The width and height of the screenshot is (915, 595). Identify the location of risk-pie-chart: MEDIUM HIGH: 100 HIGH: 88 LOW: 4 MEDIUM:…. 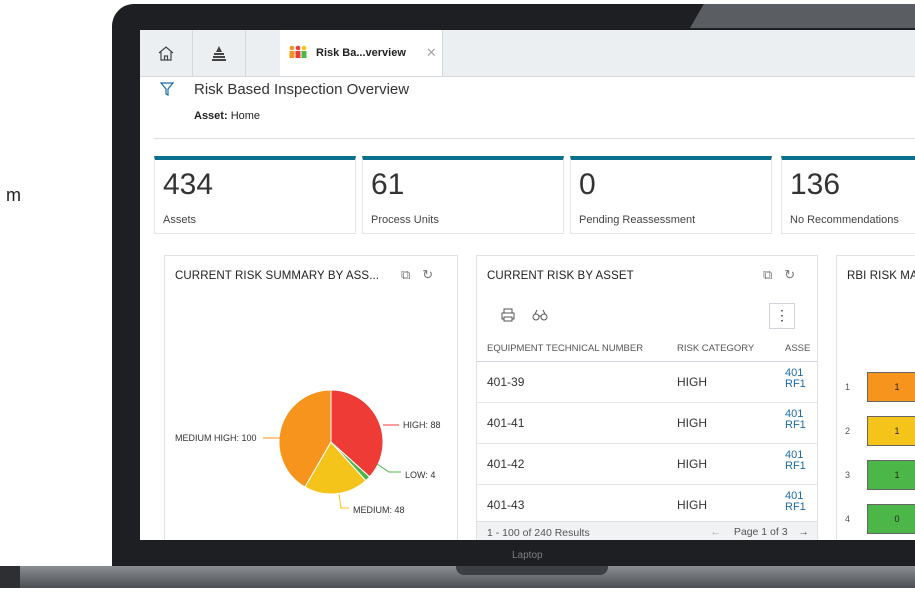
(308, 452).